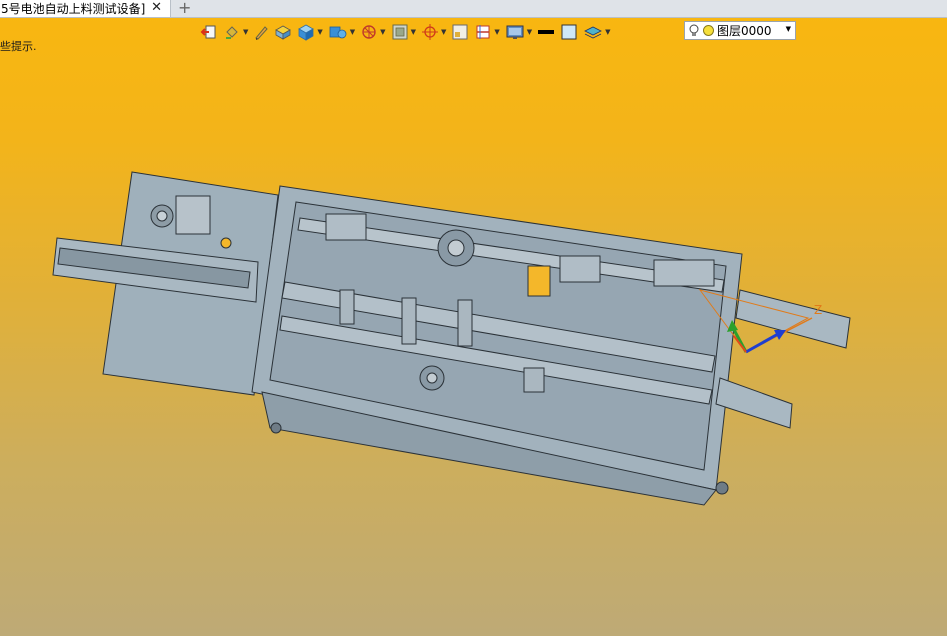  I want to click on triad-blue-axis, so click(762, 343).